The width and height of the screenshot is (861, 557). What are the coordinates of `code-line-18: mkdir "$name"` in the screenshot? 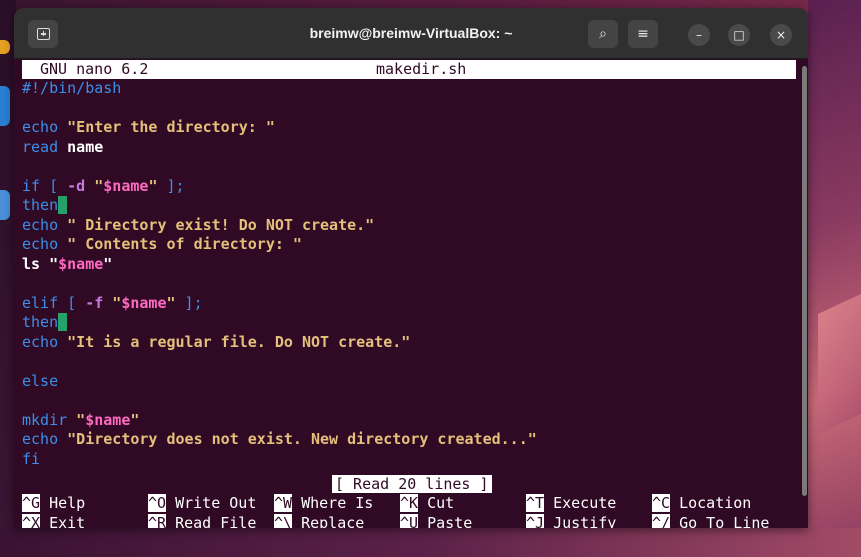 It's located at (81, 419).